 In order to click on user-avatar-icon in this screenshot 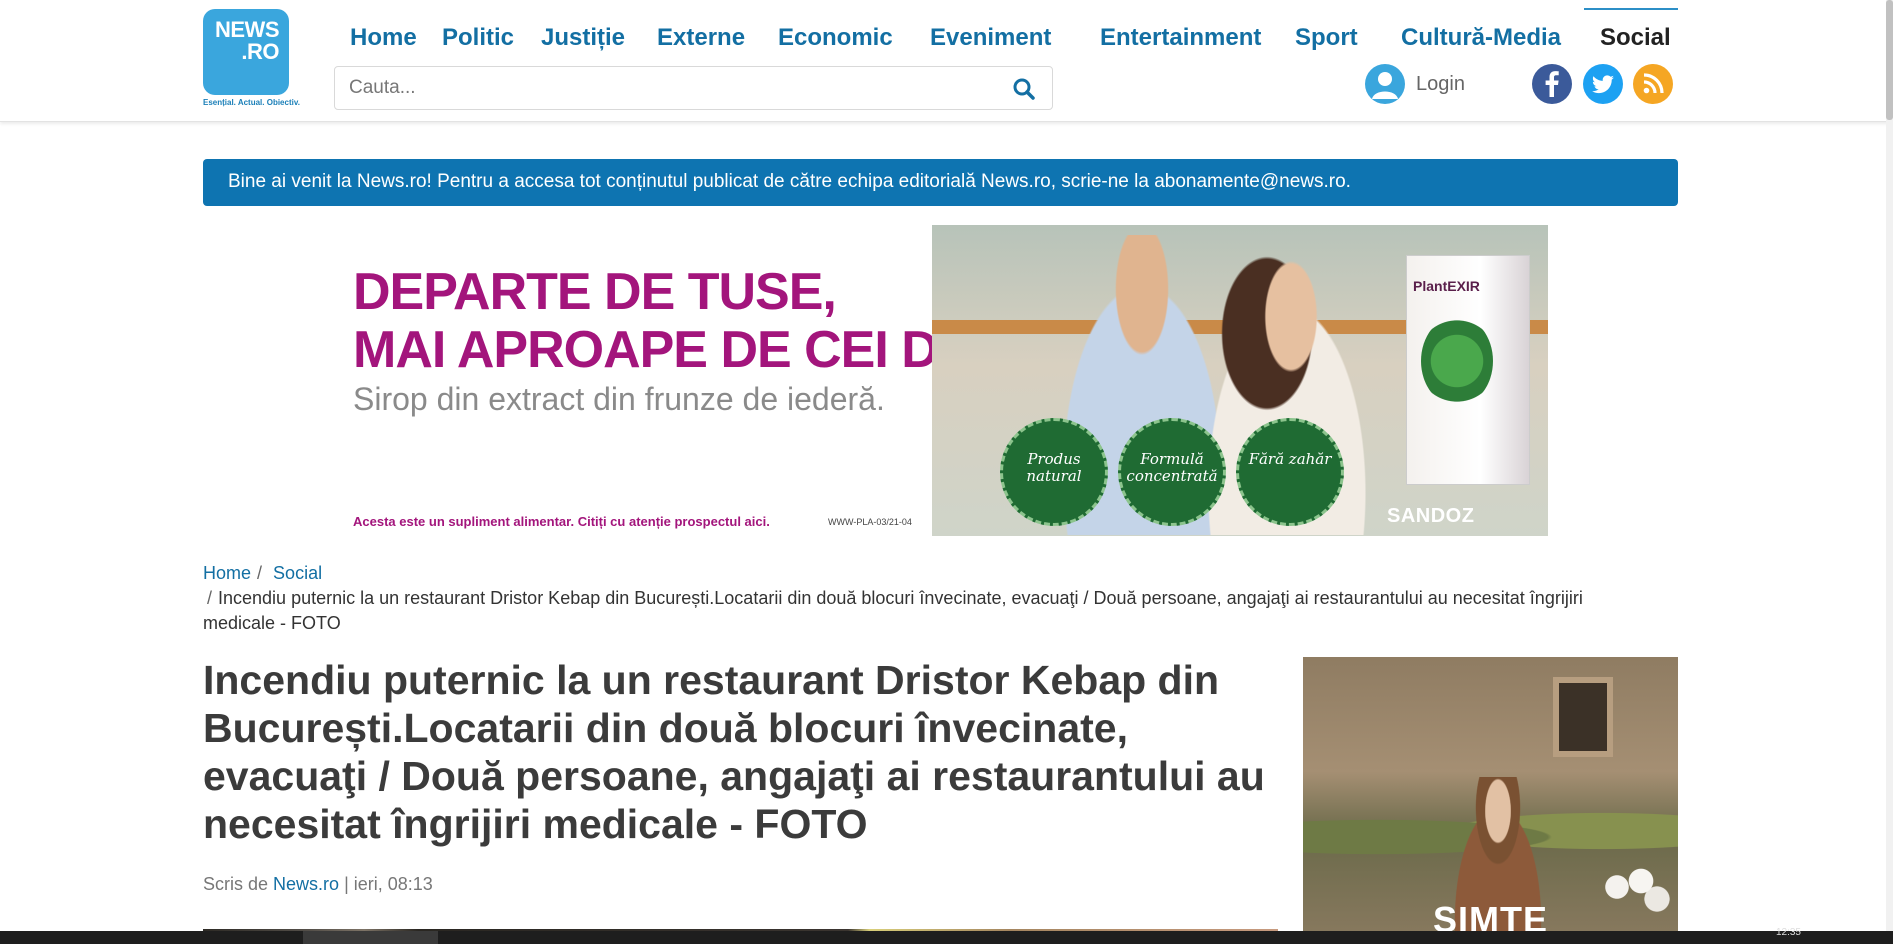, I will do `click(1385, 84)`.